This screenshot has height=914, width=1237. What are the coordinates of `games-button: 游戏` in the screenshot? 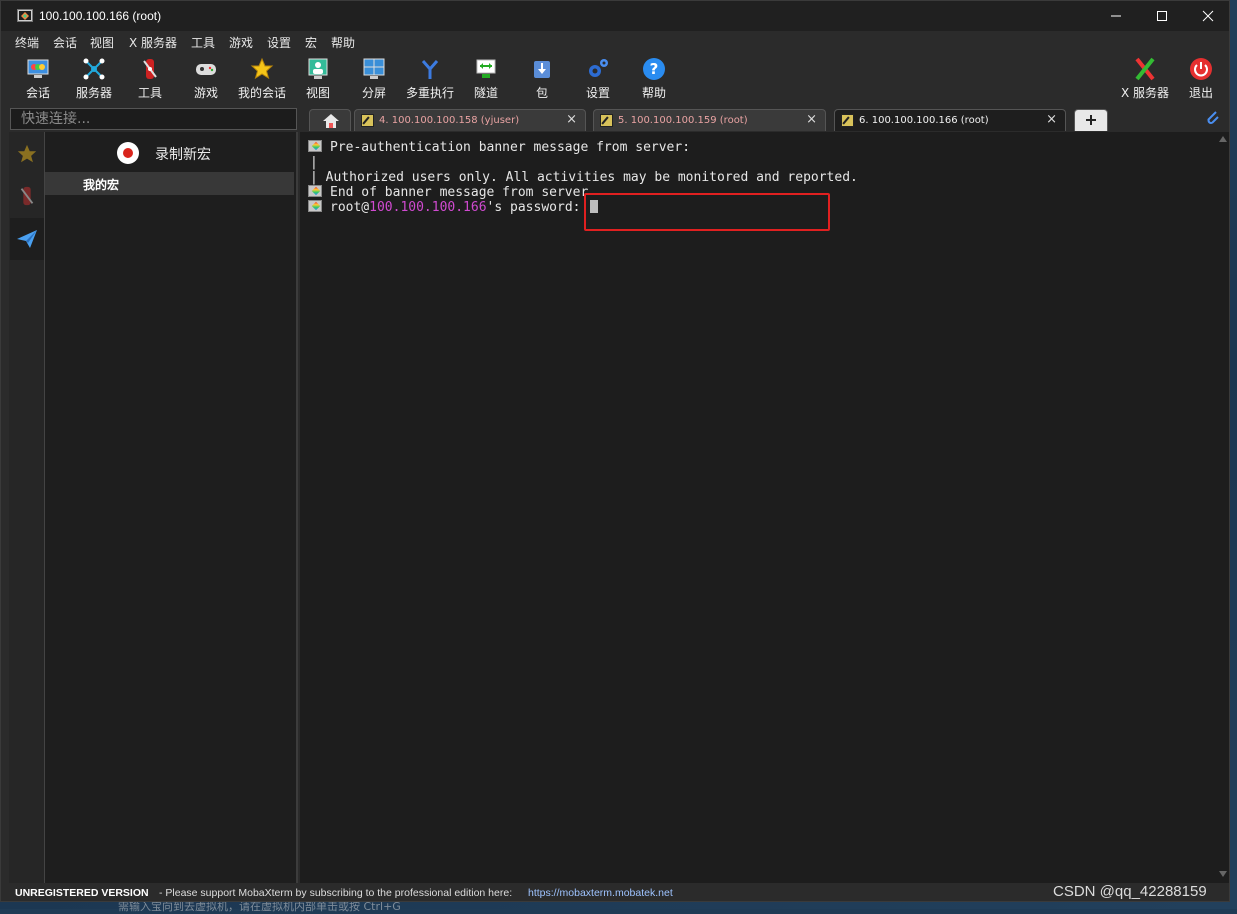 It's located at (206, 79).